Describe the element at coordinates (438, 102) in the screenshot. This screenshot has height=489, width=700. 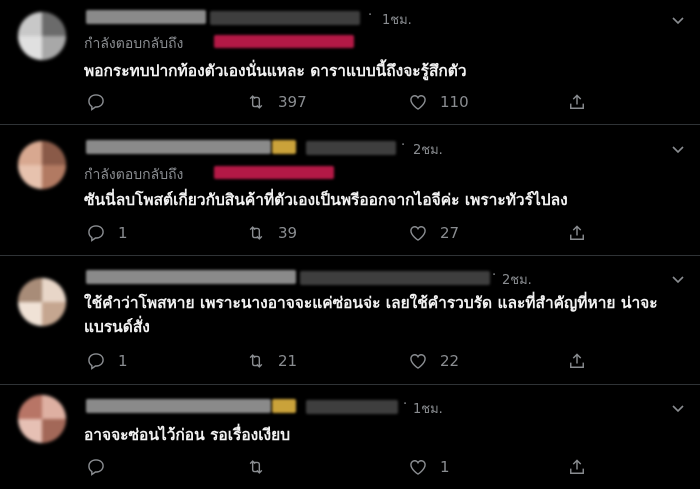
I see `like-button: 110` at that location.